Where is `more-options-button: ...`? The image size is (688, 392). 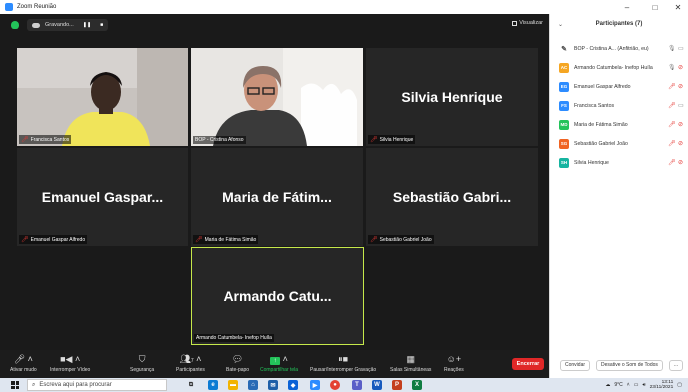 more-options-button: ... is located at coordinates (676, 365).